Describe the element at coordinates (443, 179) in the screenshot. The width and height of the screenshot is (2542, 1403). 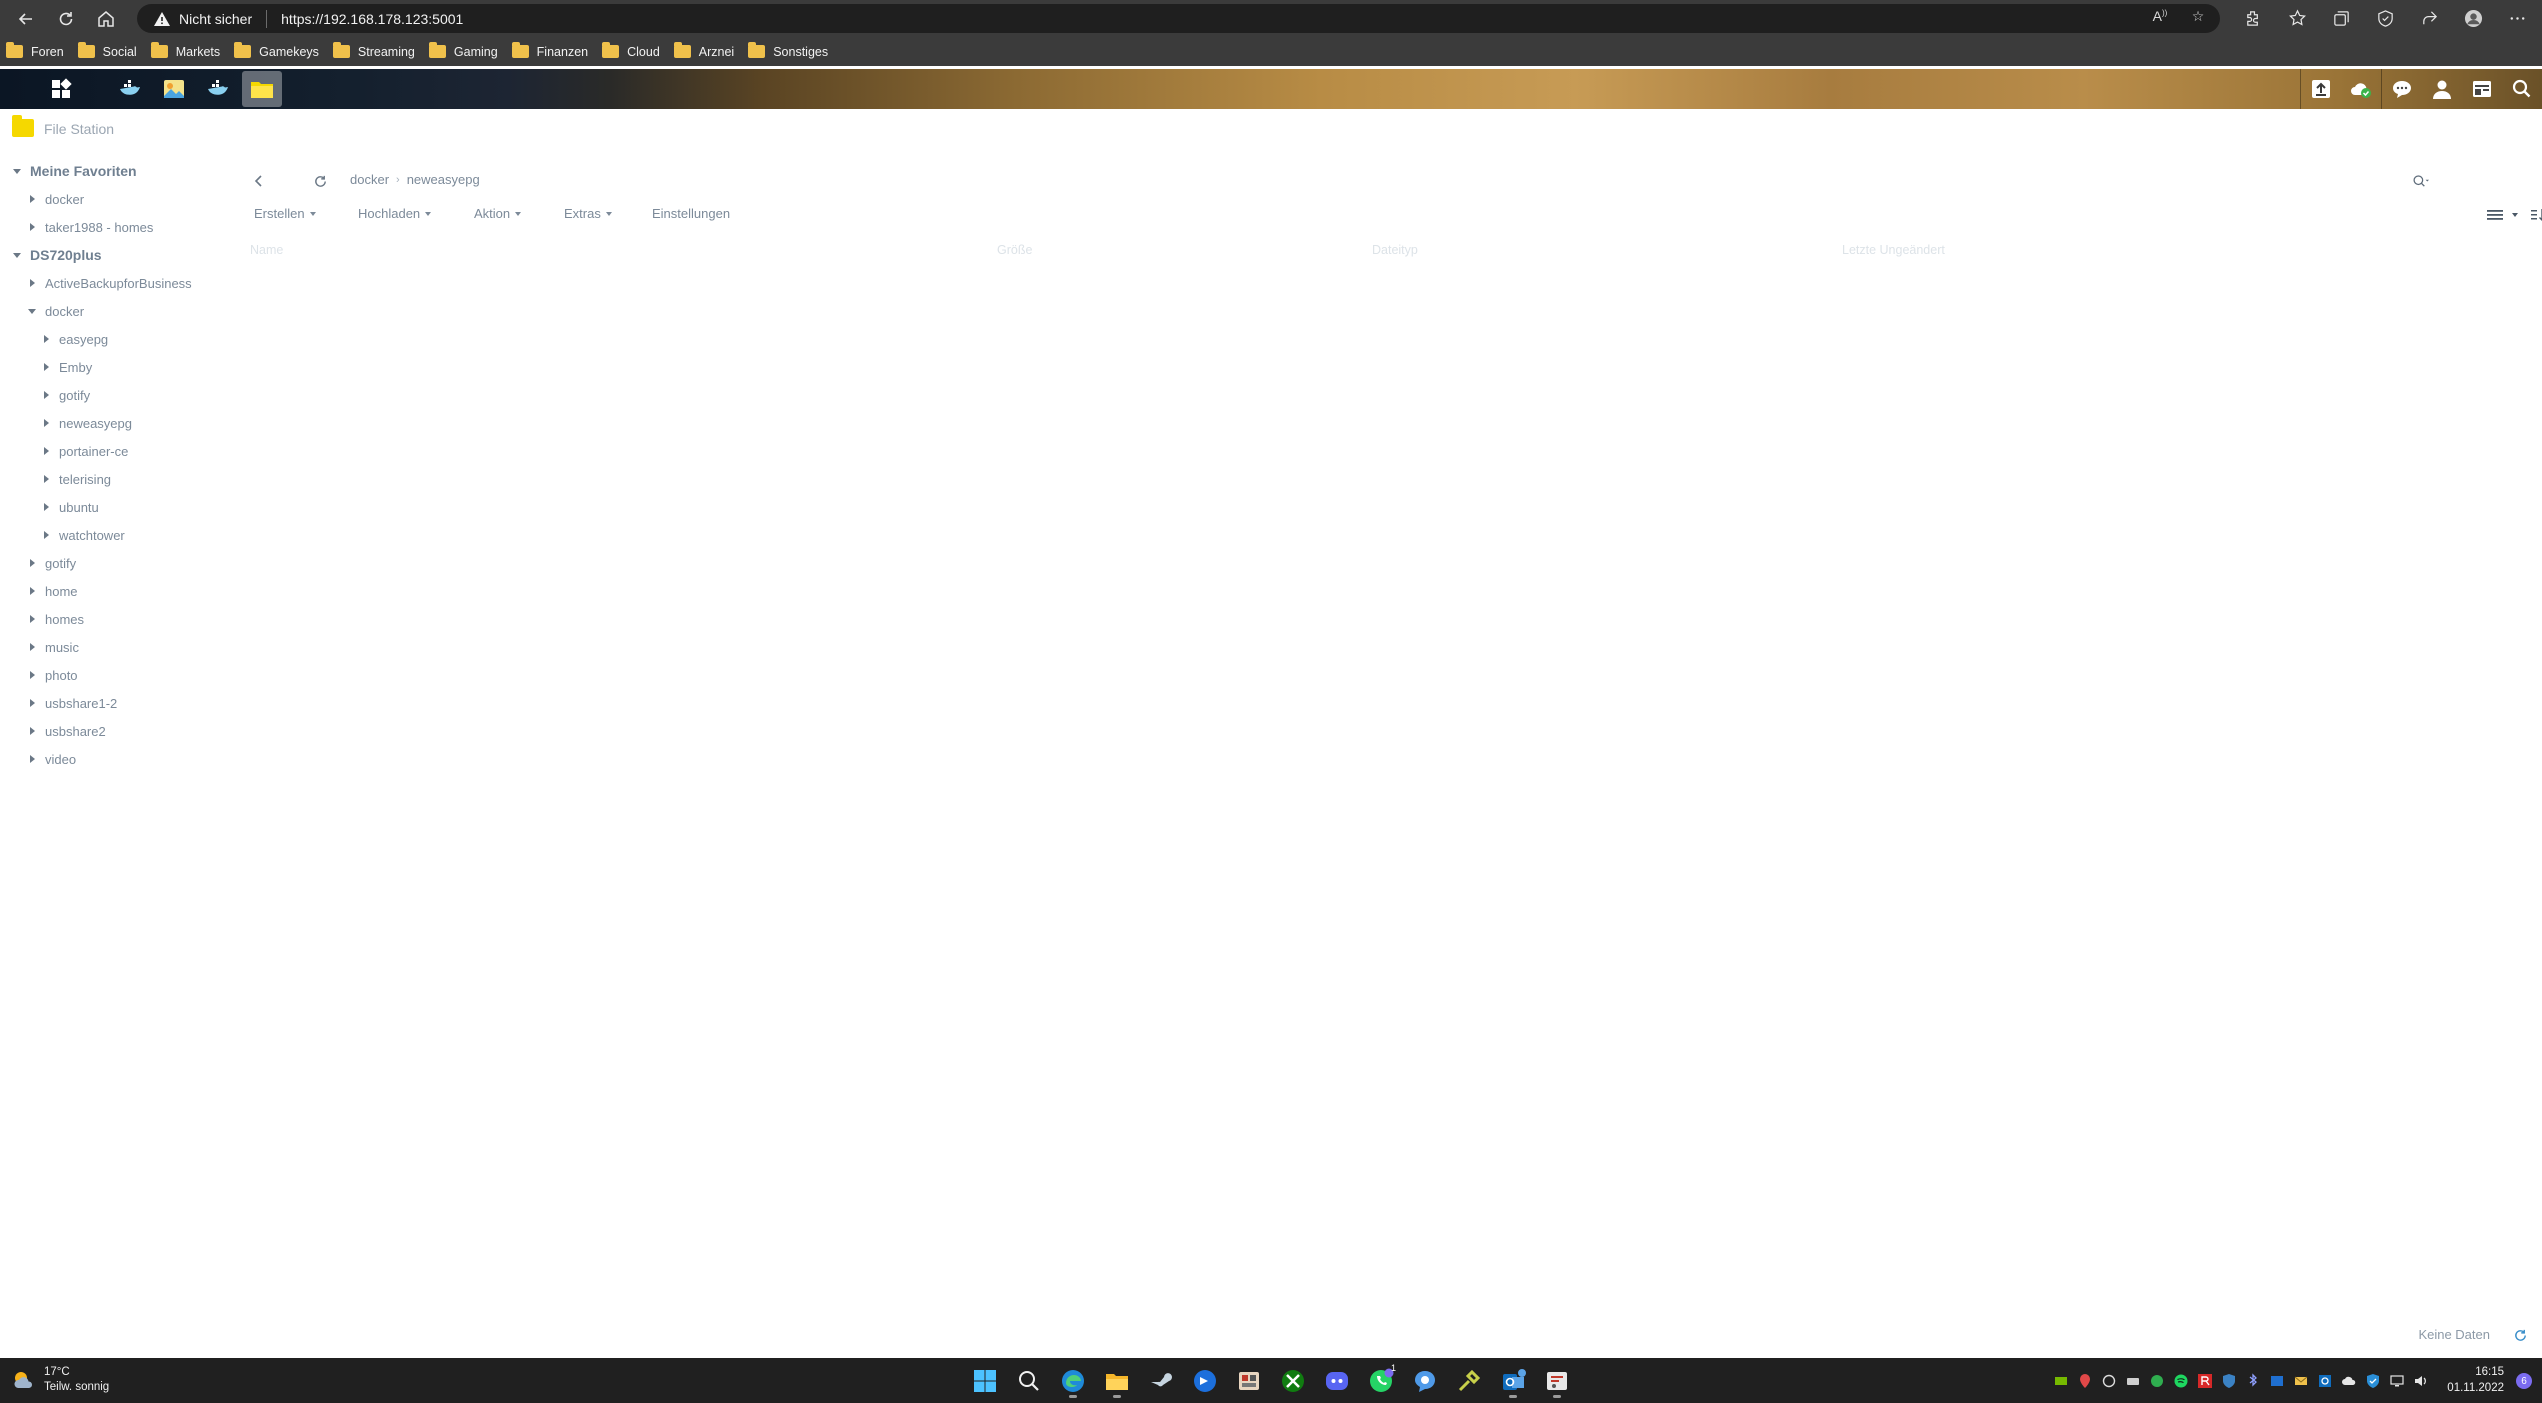
I see `breadcrumb-item: neweasyepg` at that location.